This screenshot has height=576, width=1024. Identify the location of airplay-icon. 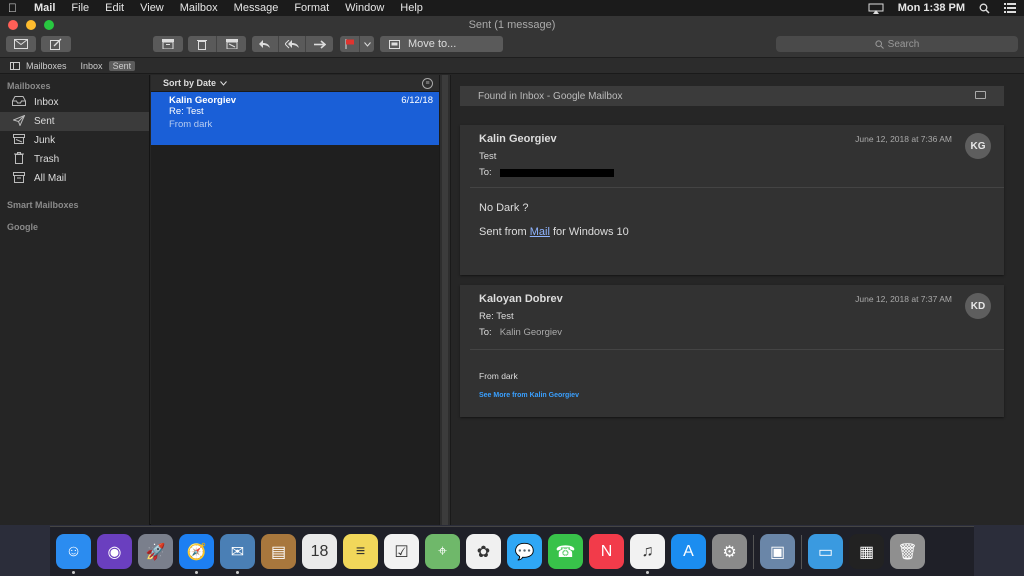
(876, 8).